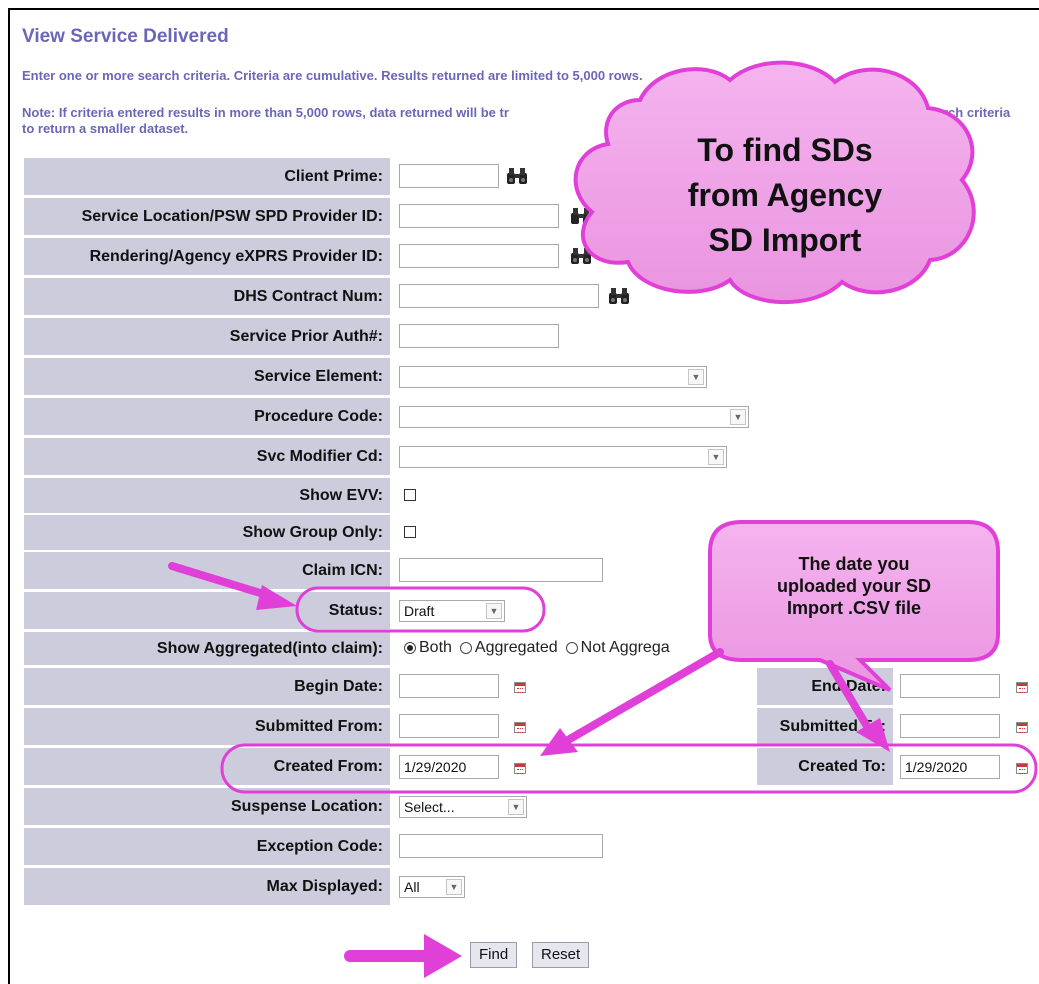 The width and height of the screenshot is (1039, 984). I want to click on status-arrow-shaft, so click(221, 581).